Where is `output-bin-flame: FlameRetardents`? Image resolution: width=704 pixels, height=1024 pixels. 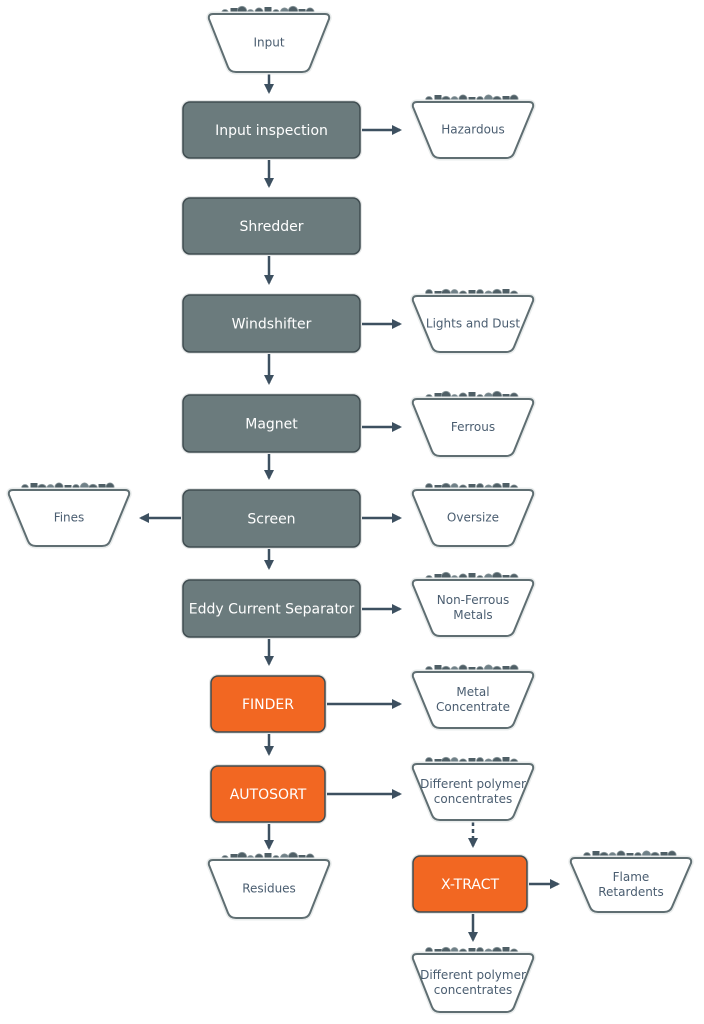 output-bin-flame: FlameRetardents is located at coordinates (631, 882).